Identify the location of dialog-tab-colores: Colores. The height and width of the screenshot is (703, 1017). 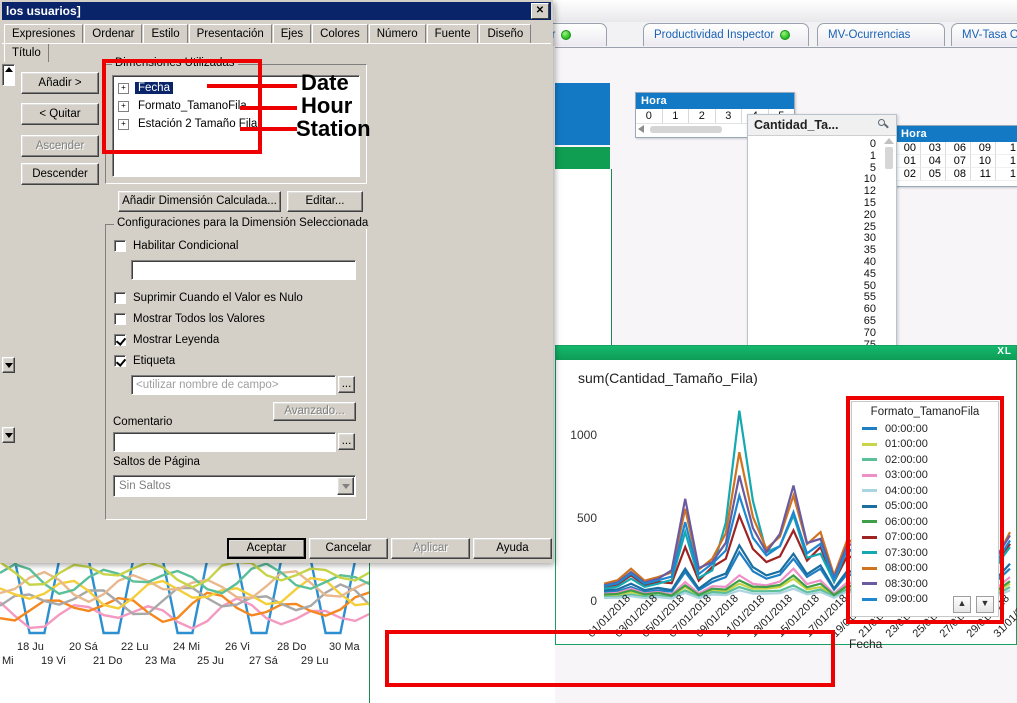
(340, 33).